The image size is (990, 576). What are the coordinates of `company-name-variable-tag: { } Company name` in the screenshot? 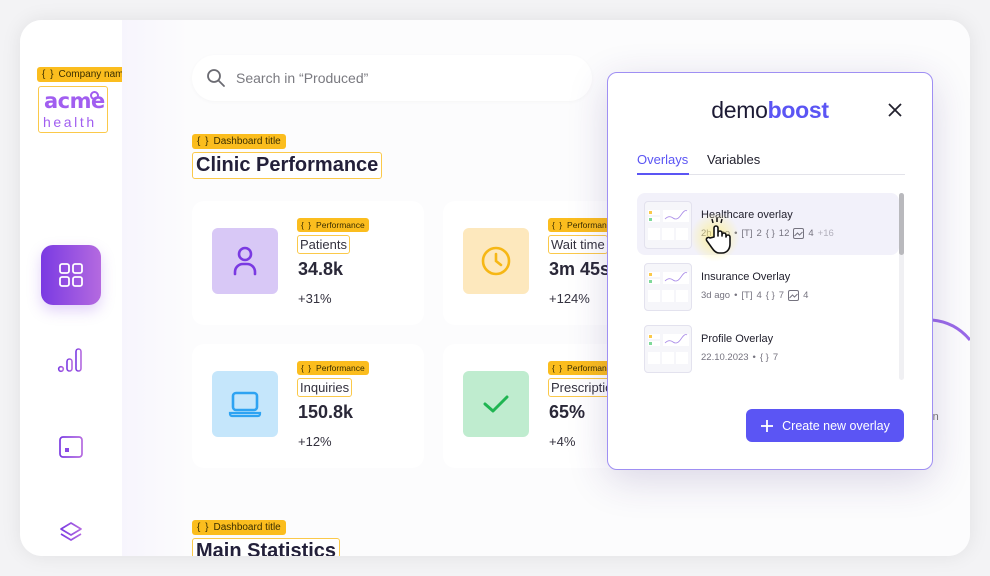 It's located at (86, 73).